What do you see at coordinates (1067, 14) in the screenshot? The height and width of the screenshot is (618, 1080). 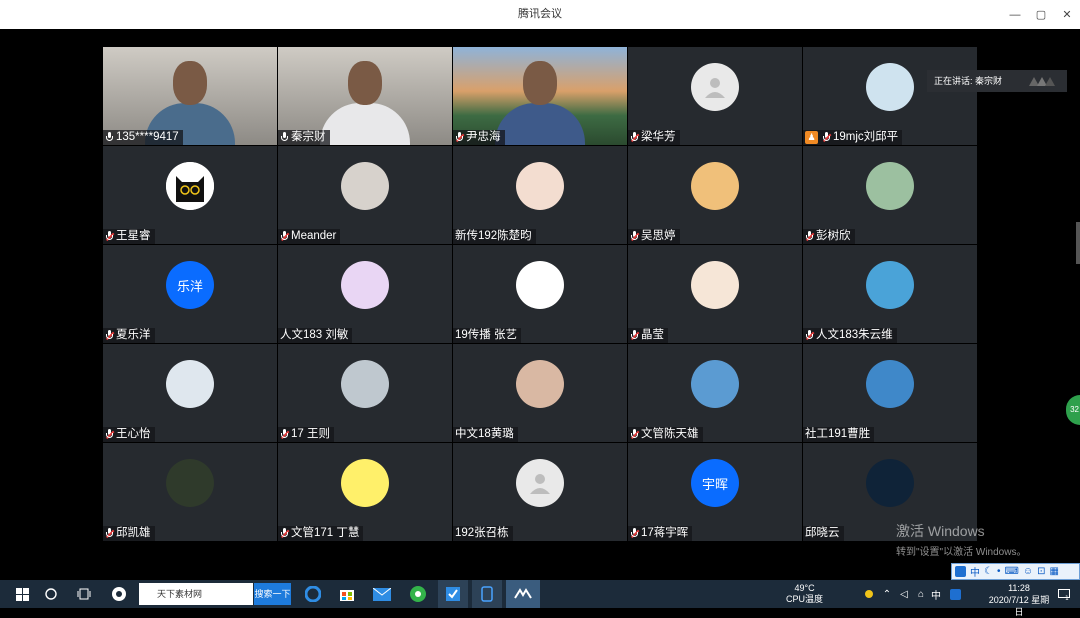 I see `close-button: ✕` at bounding box center [1067, 14].